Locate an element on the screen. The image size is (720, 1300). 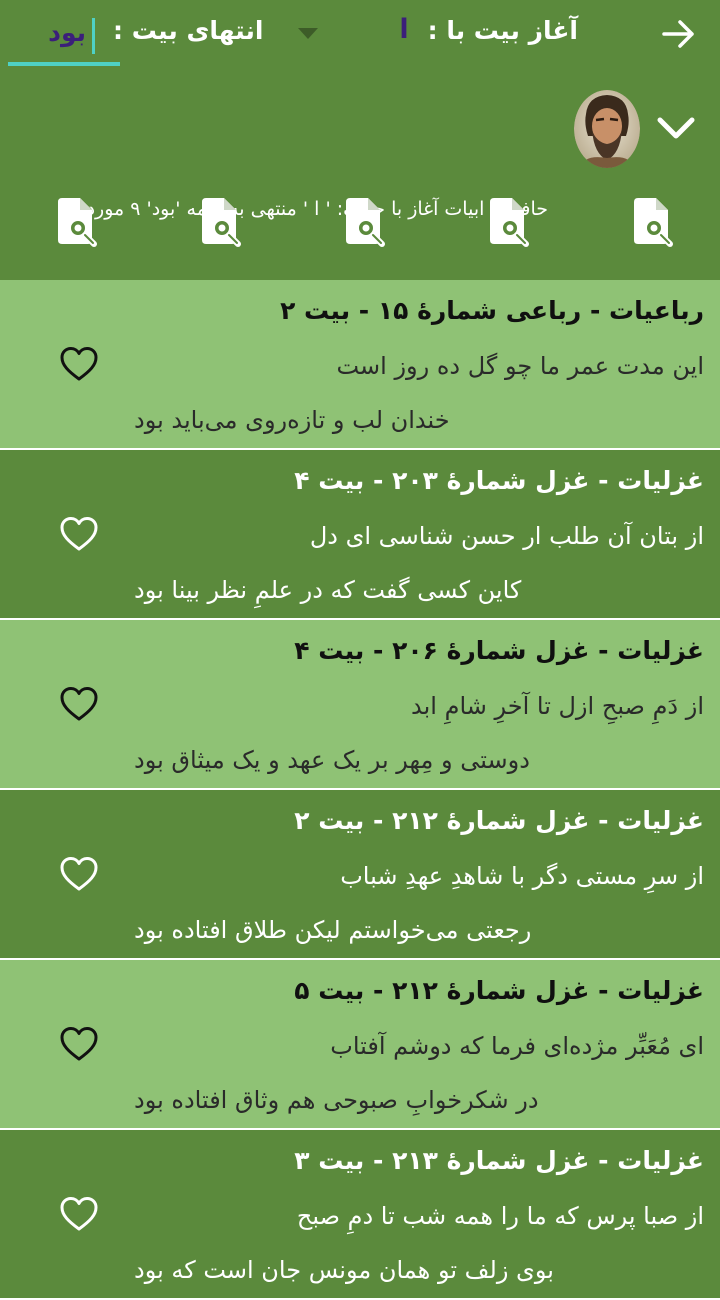
text-cursor is located at coordinates (93, 36).